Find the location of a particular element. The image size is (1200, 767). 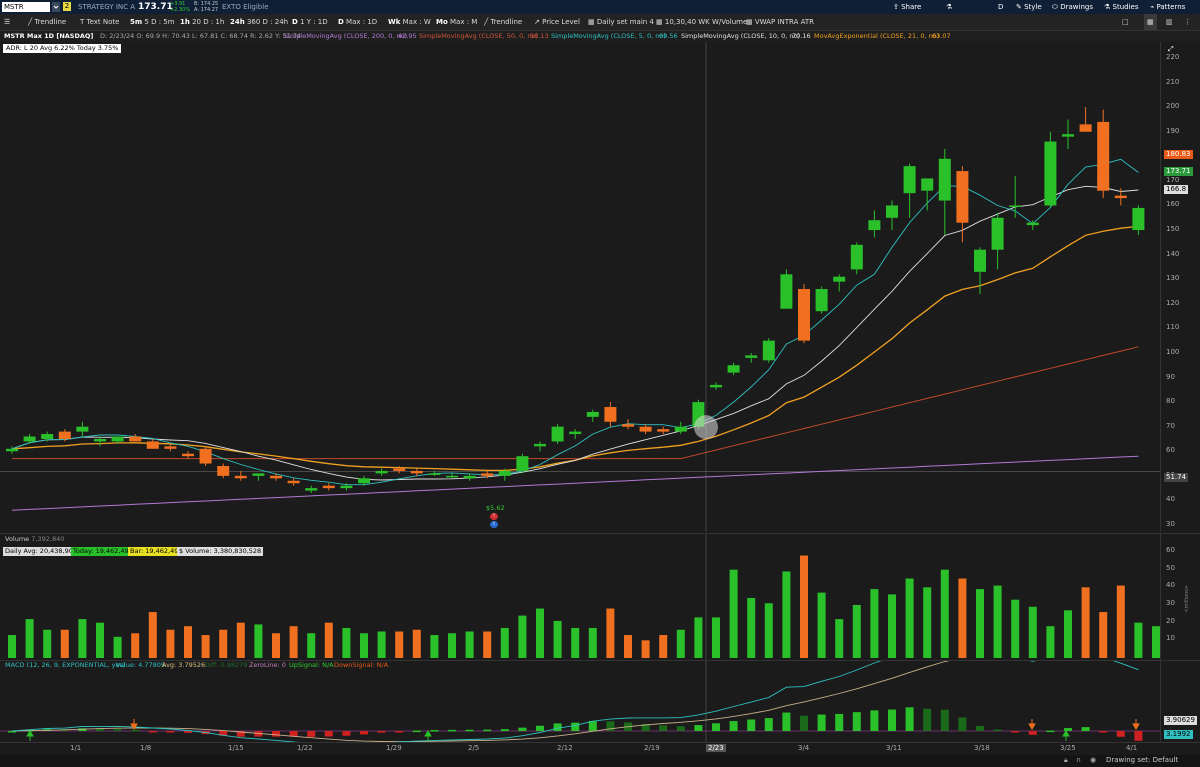

price-tick: 90 is located at coordinates (1170, 376).